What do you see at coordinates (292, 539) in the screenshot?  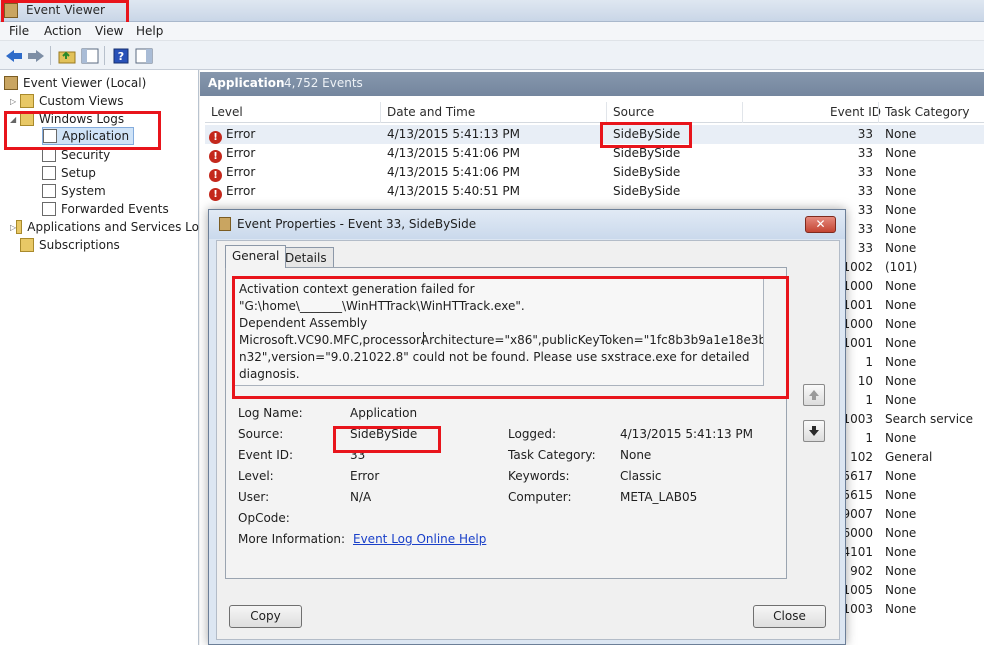 I see `more-info-label: More Information:` at bounding box center [292, 539].